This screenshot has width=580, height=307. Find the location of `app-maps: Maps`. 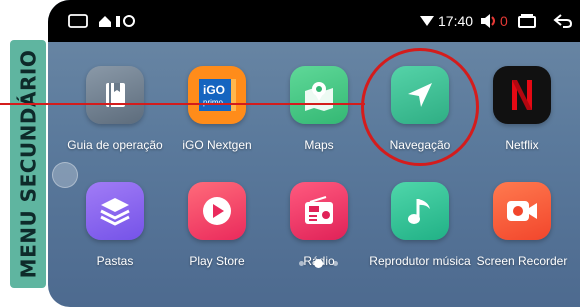

app-maps: Maps is located at coordinates (319, 120).